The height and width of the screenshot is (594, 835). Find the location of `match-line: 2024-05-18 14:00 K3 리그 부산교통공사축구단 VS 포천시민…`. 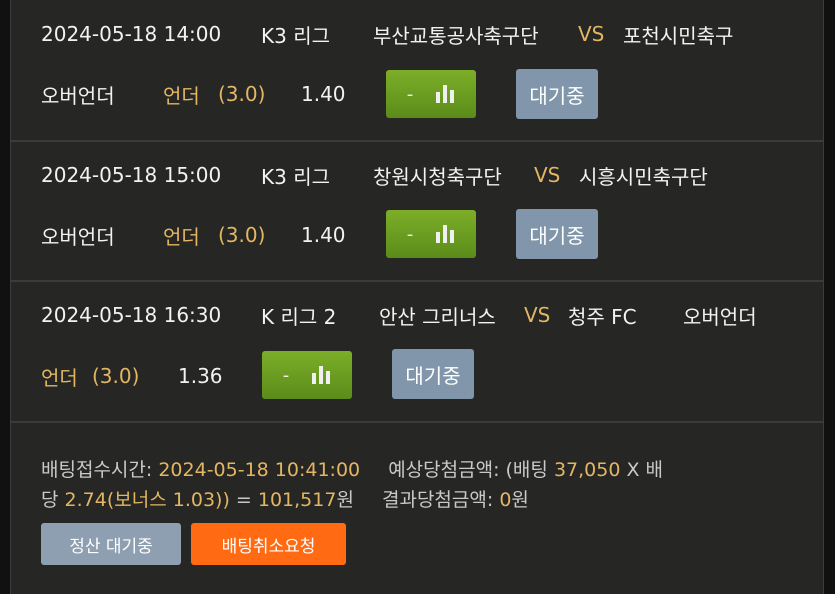

match-line: 2024-05-18 14:00 K3 리그 부산교통공사축구단 VS 포천시민… is located at coordinates (417, 34).